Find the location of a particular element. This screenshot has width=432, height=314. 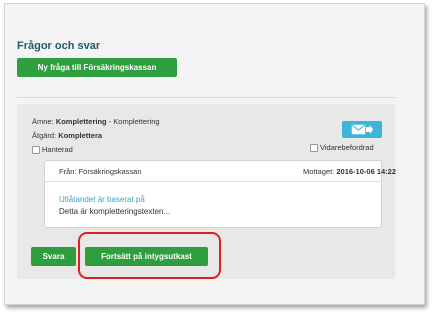

received-value: 2016-10-06 14:22 is located at coordinates (366, 171).